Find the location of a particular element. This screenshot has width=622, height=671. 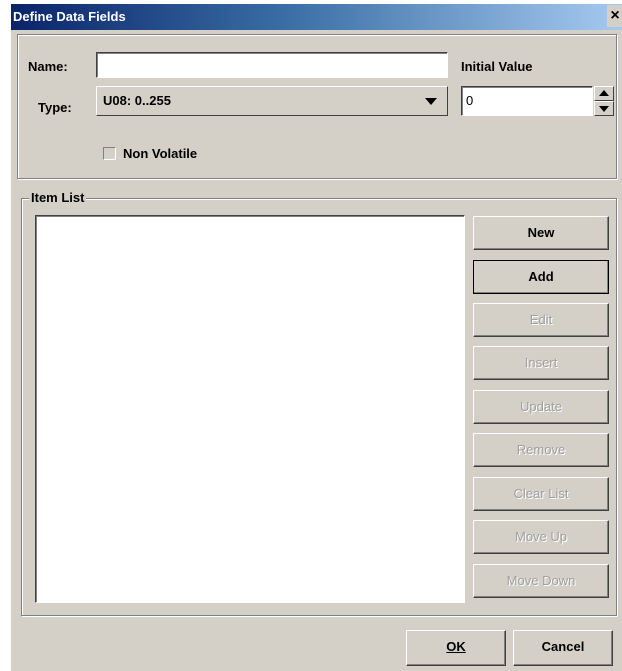

move-up-button: Move Up is located at coordinates (541, 537).